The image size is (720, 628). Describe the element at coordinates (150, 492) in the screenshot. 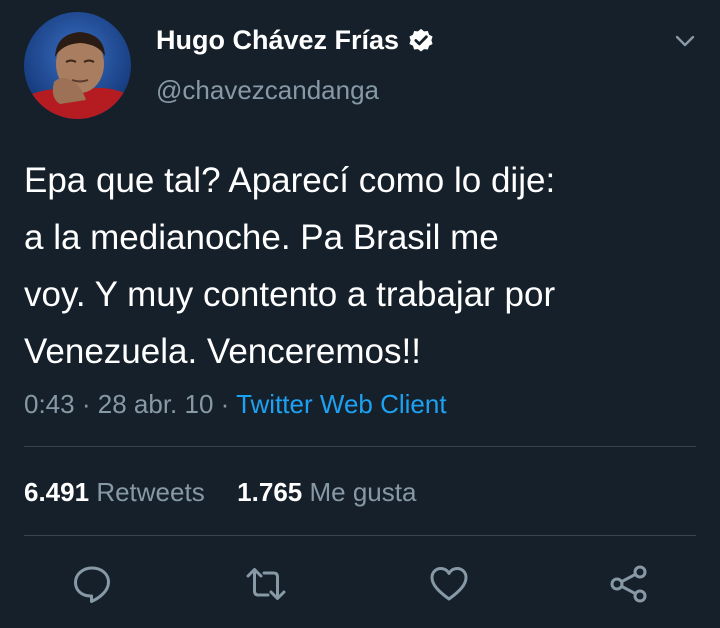

I see `retweets-label: Retweets` at that location.